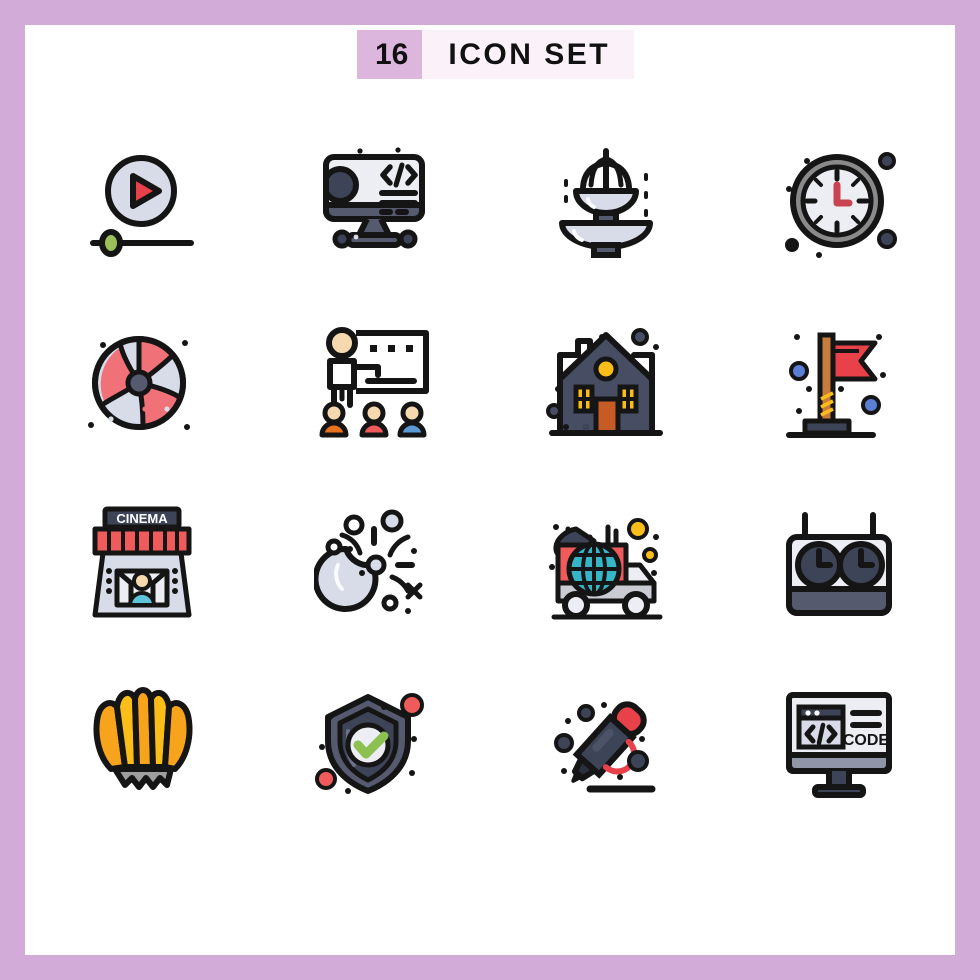 The height and width of the screenshot is (980, 980). I want to click on wall-clock-icon, so click(840, 205).